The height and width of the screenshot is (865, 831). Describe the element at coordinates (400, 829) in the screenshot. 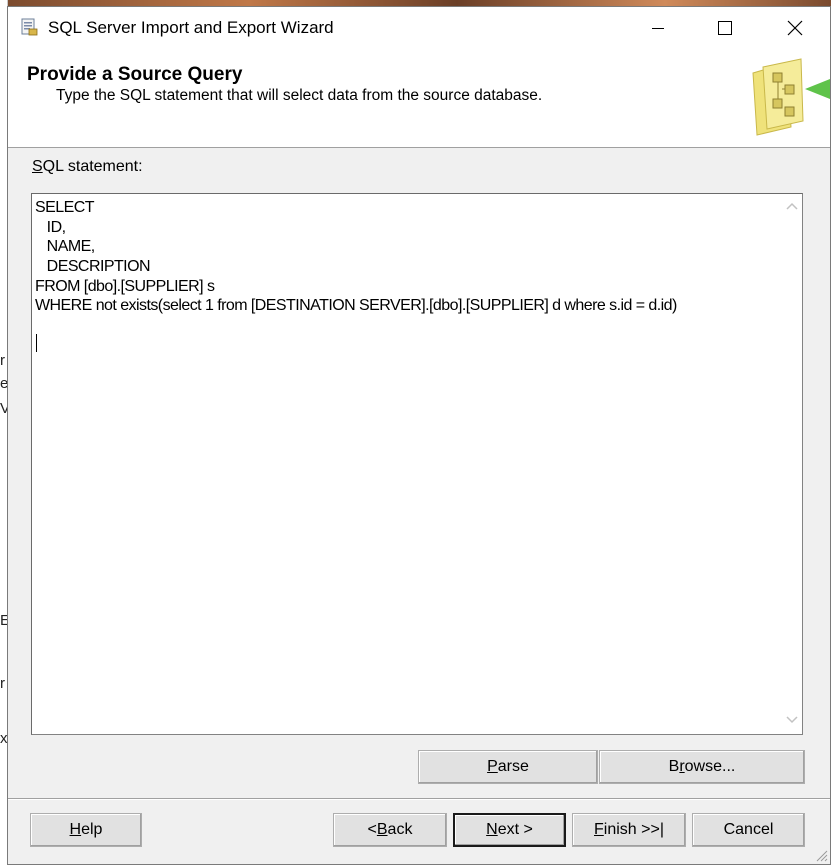

I see `button-label: ack` at that location.